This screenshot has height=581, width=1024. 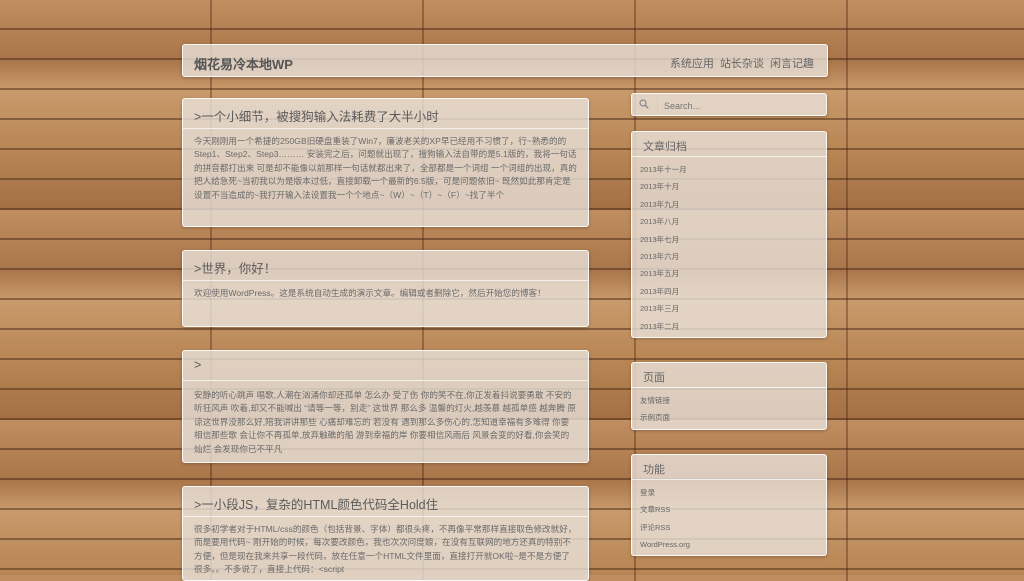 I want to click on meta-widget: 功能 登录 文章RSS 评论RSS WordPress.org, so click(x=729, y=505).